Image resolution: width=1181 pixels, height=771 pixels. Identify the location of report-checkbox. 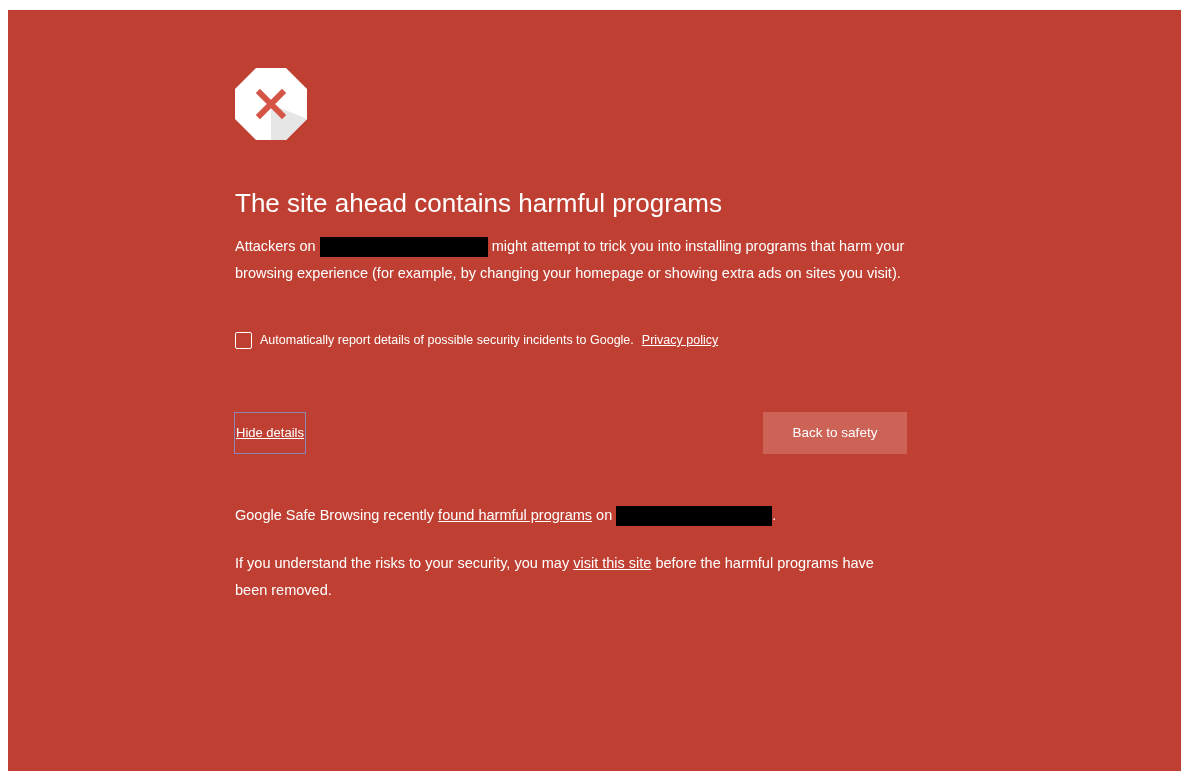
(243, 340).